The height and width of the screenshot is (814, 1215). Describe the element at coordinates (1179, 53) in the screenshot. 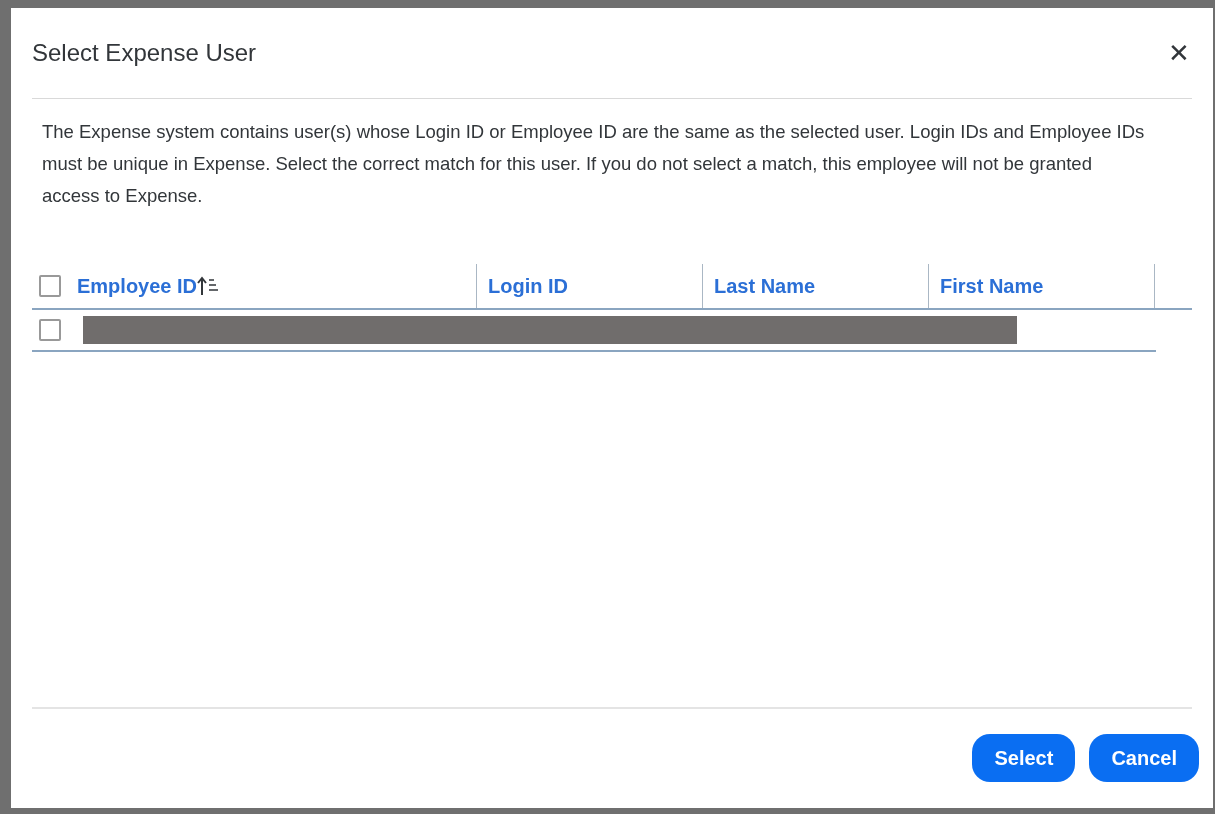

I see `close-button: ✕` at that location.